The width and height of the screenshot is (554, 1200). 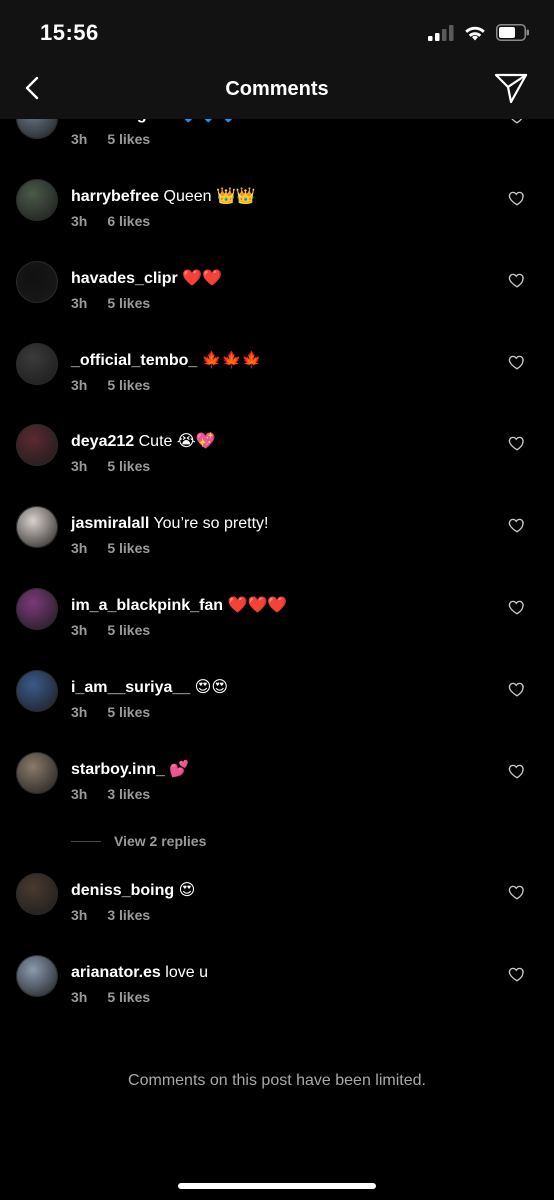 I want to click on send-paper-plane-icon, so click(x=511, y=88).